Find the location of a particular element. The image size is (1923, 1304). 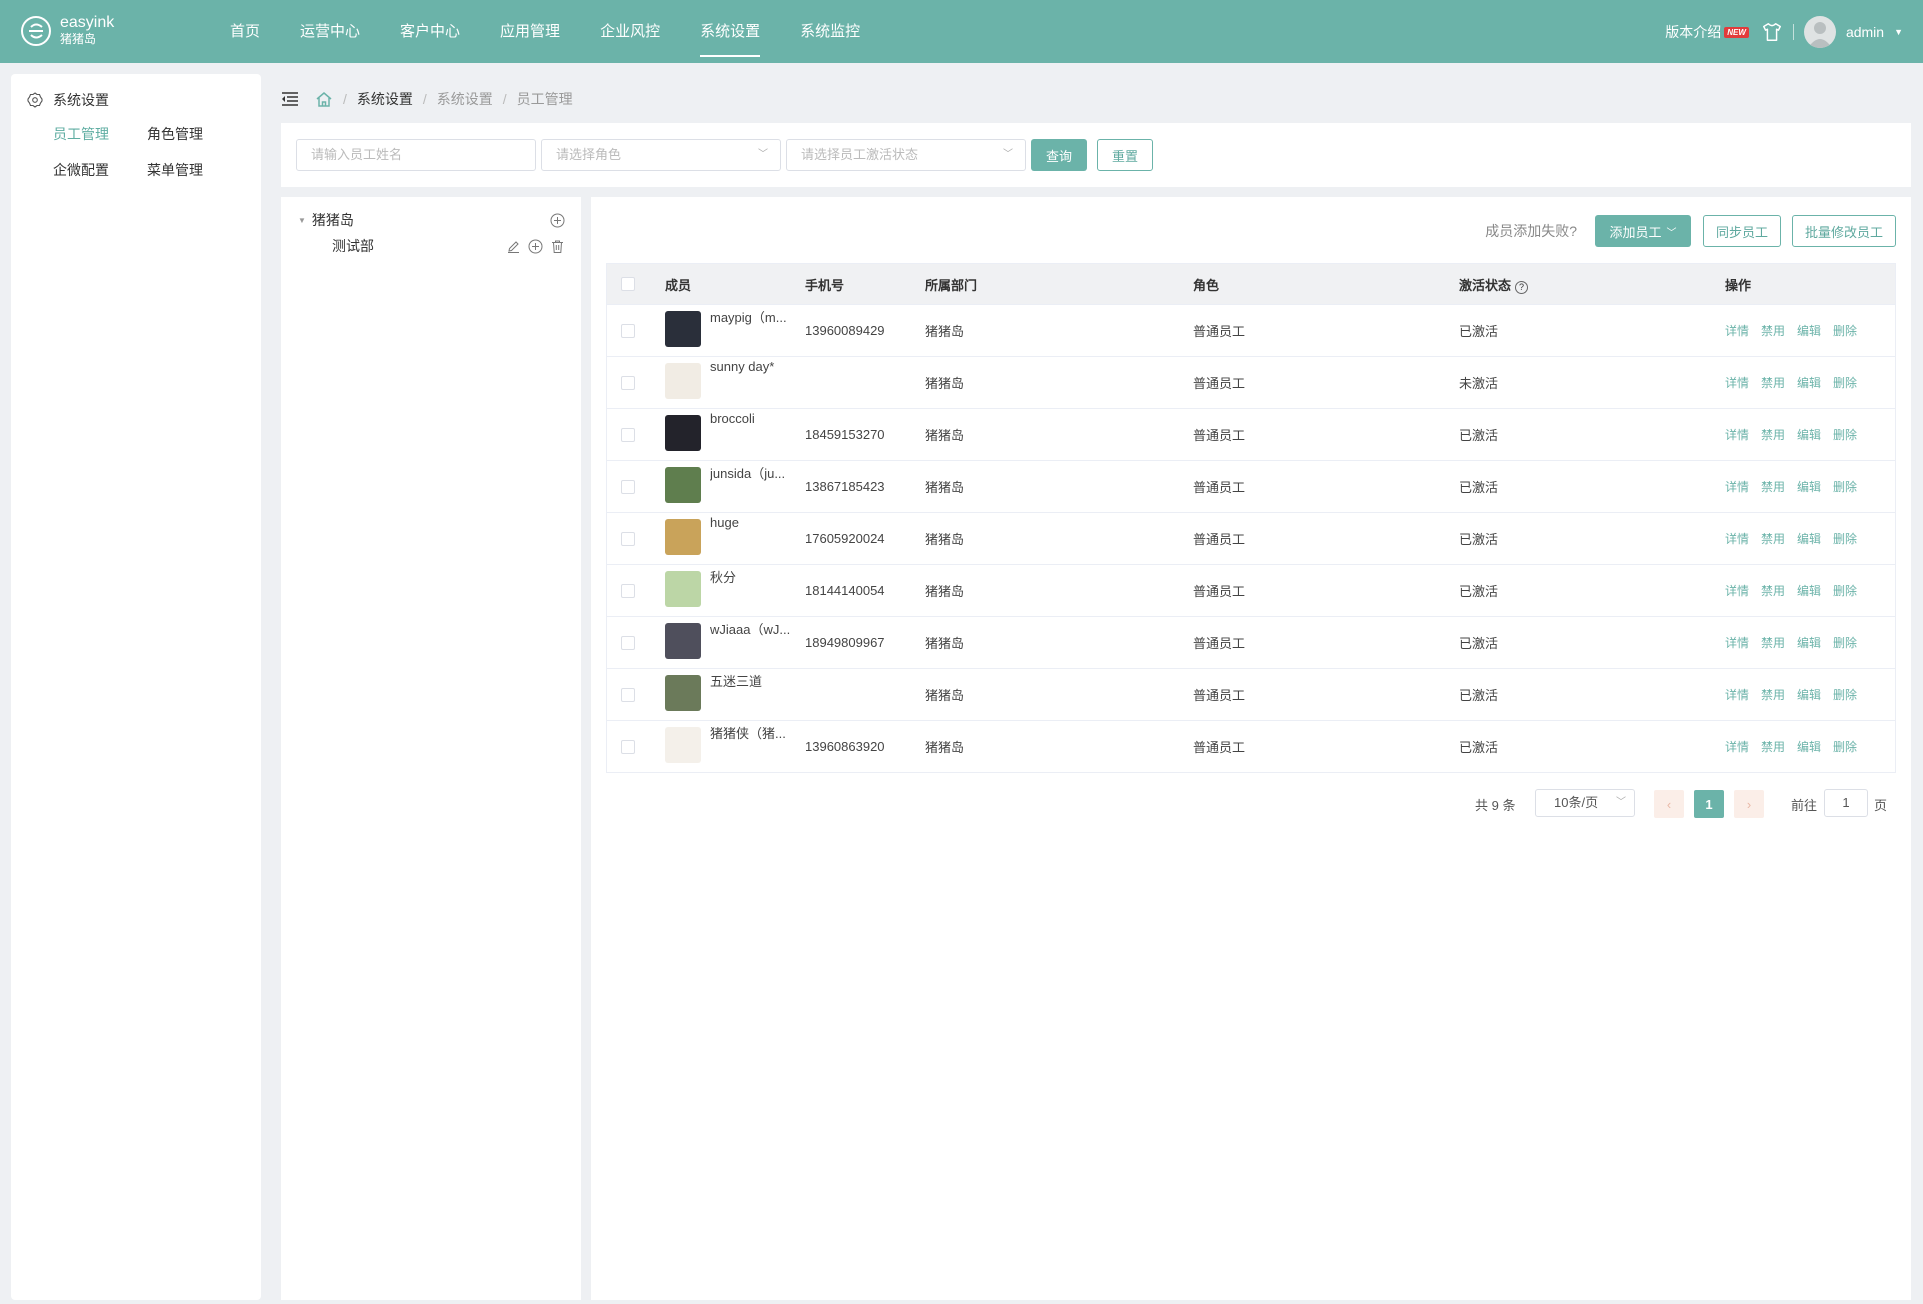

nav-apps: 应用管理 is located at coordinates (530, 31).